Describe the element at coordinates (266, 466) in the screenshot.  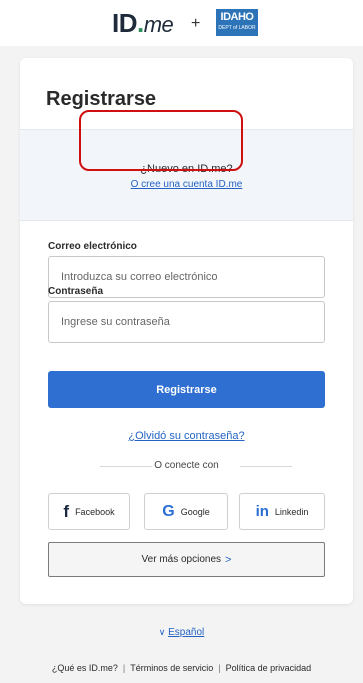
I see `divider-right` at that location.